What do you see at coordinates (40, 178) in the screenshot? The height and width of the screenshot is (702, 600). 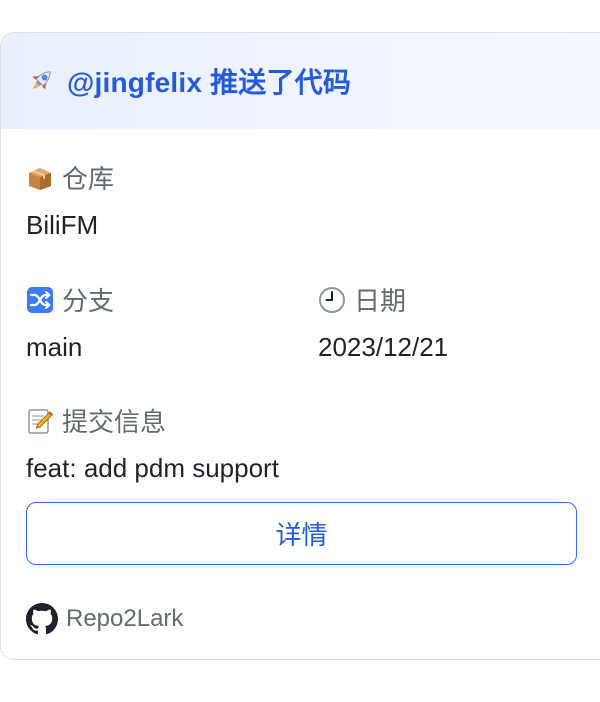 I see `package-icon` at bounding box center [40, 178].